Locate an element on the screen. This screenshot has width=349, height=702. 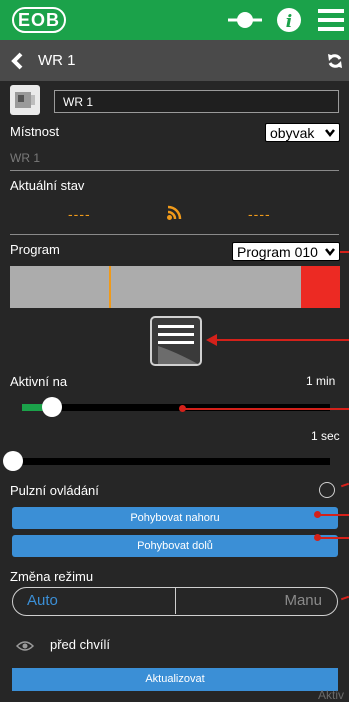
program-current-marker is located at coordinates (110, 287).